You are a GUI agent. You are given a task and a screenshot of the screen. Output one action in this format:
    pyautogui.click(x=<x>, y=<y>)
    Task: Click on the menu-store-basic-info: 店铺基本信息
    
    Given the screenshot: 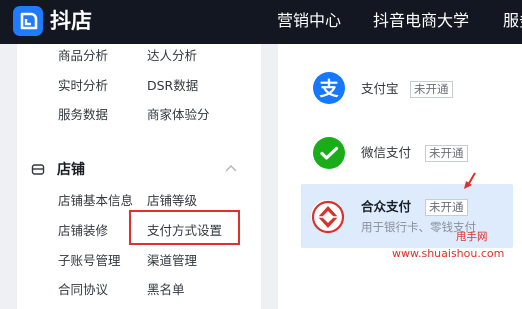 What is the action you would take?
    pyautogui.click(x=95, y=201)
    